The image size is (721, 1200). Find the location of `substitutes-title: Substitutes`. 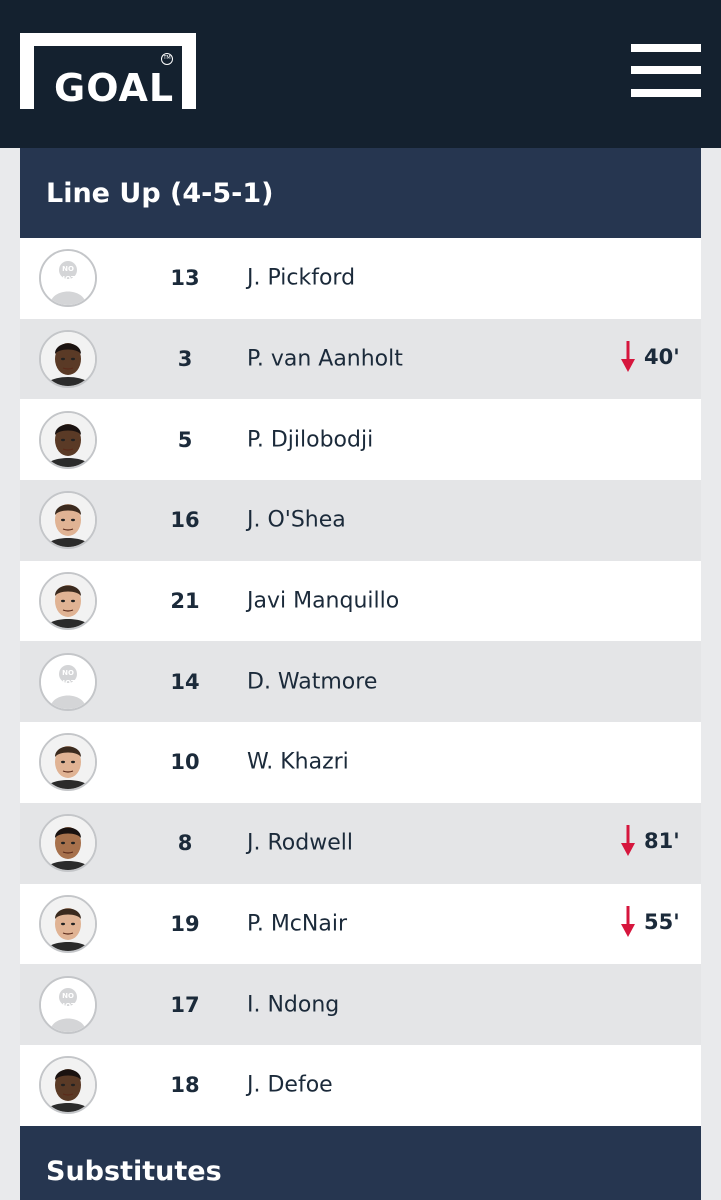

substitutes-title: Substitutes is located at coordinates (360, 1163).